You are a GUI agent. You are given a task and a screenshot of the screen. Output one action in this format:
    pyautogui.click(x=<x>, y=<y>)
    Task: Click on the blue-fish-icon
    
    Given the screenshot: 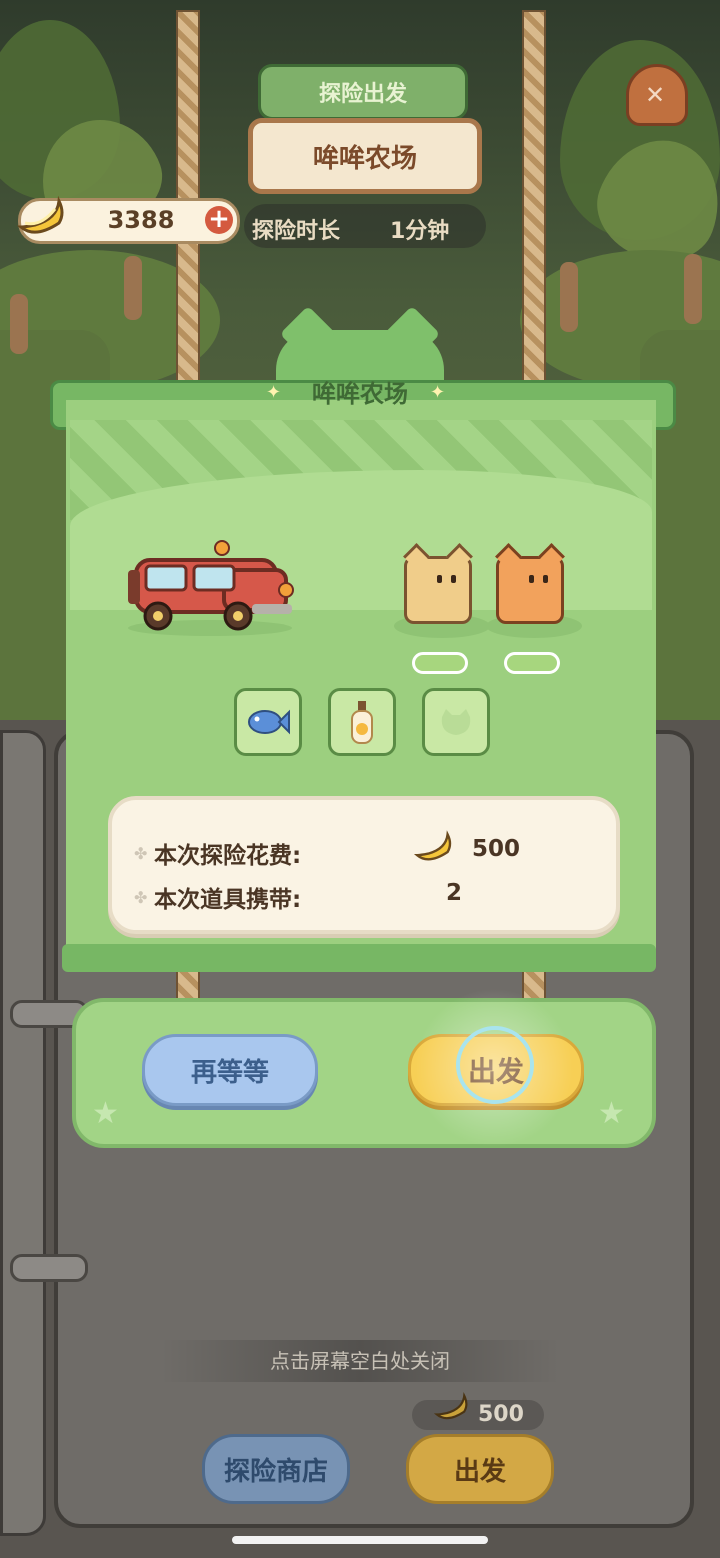 What is the action you would take?
    pyautogui.click(x=269, y=722)
    